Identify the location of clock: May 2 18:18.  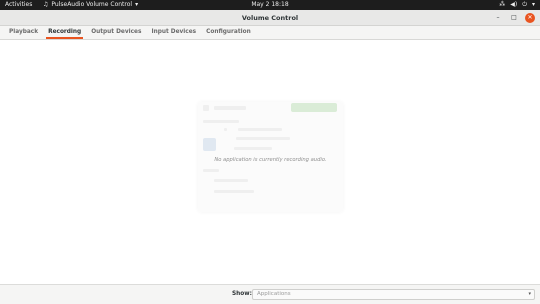
(270, 5).